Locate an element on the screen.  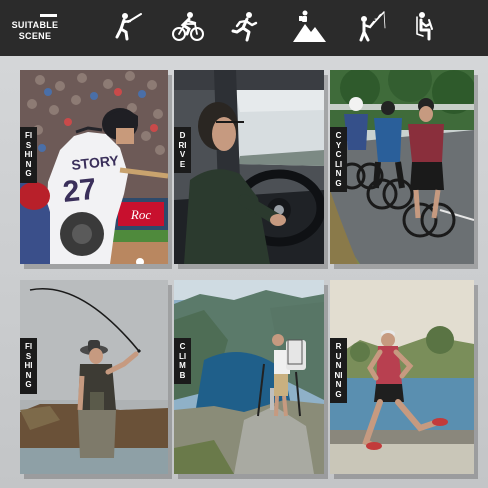
scene-label-climb: CLIMB is located at coordinates (182, 361).